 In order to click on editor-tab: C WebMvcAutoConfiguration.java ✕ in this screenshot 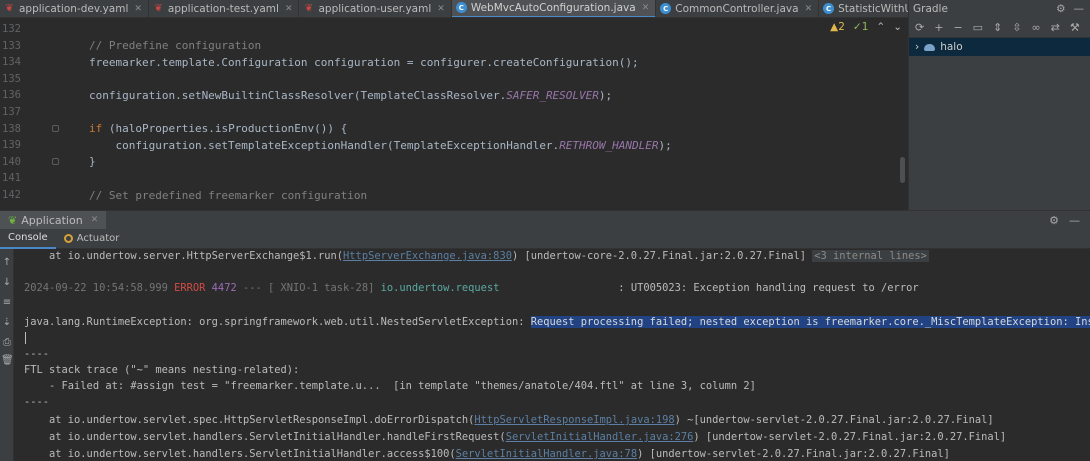, I will do `click(554, 8)`.